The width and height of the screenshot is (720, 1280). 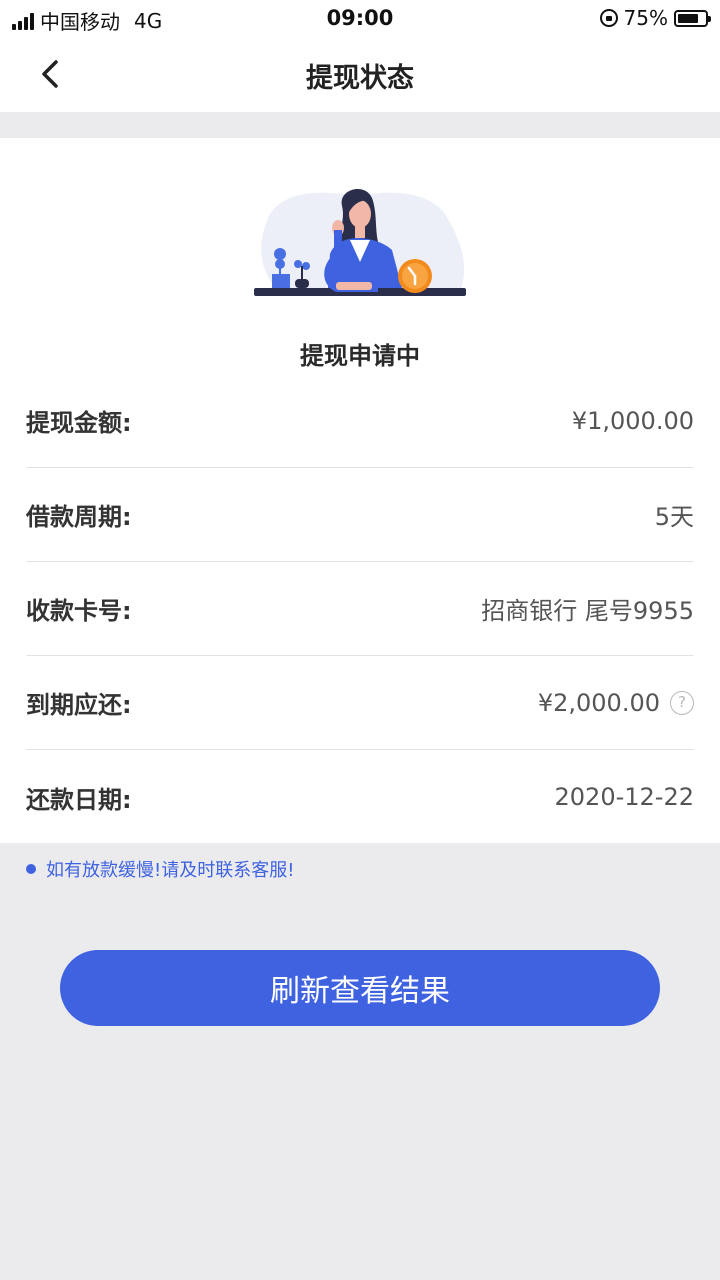 What do you see at coordinates (587, 611) in the screenshot?
I see `card-value: 招商银行 尾号9955` at bounding box center [587, 611].